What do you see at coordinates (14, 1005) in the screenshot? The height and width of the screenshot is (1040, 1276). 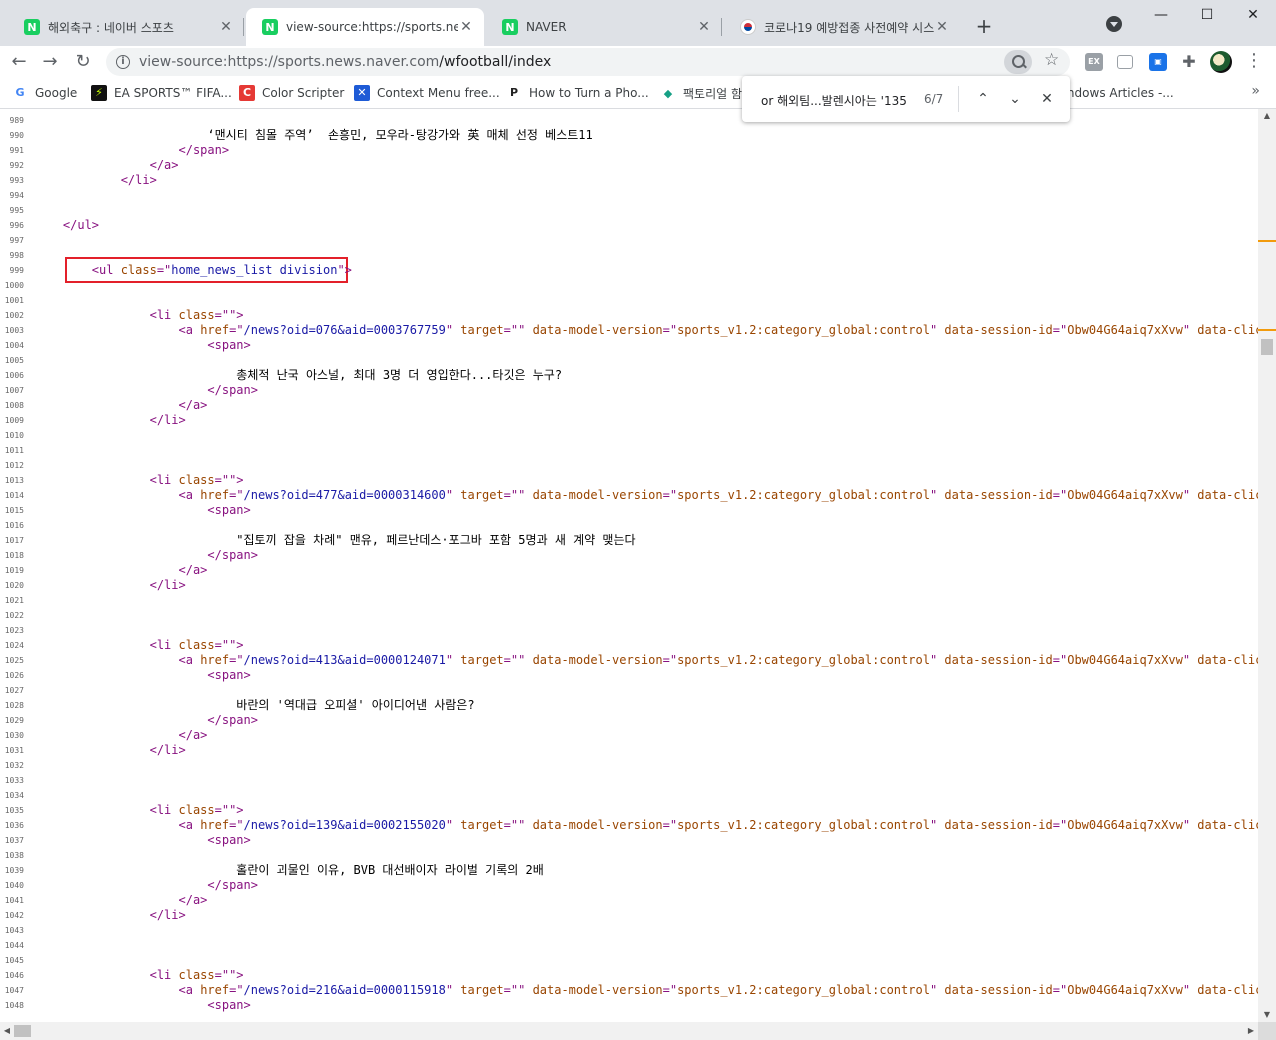 I see `line-number: 1048` at bounding box center [14, 1005].